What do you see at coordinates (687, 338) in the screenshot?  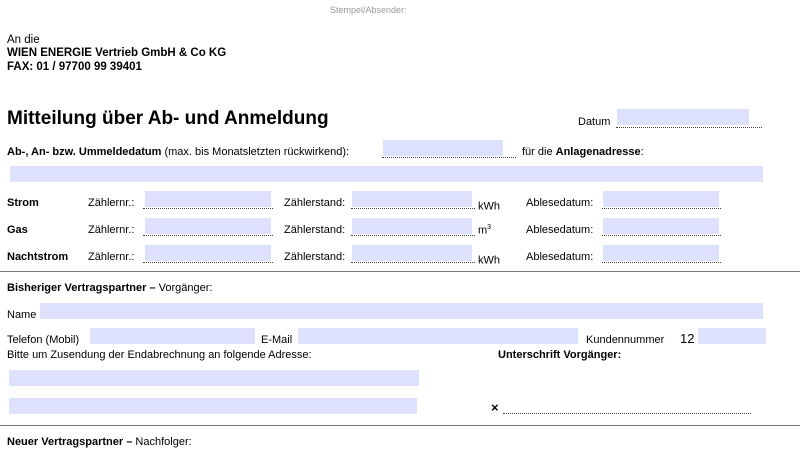 I see `customer-number-prefix: 12` at bounding box center [687, 338].